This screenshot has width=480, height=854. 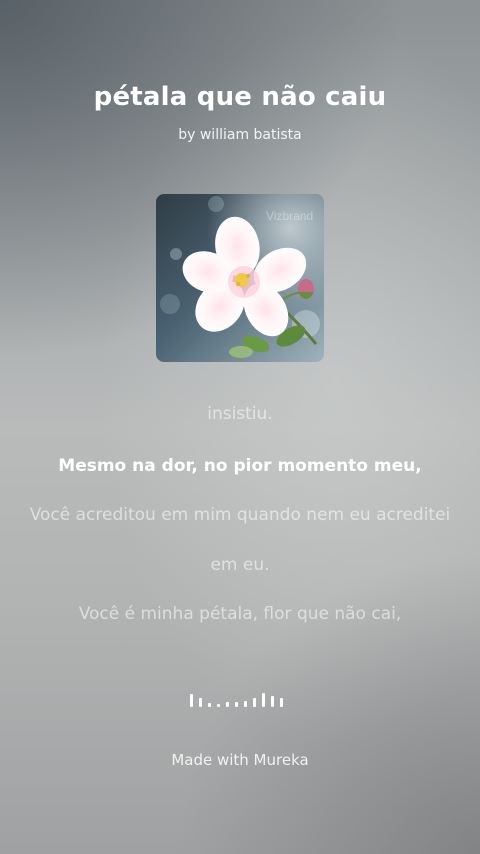 I want to click on lyric-line: Você é minha pétala, flor que não cai,, so click(x=240, y=614).